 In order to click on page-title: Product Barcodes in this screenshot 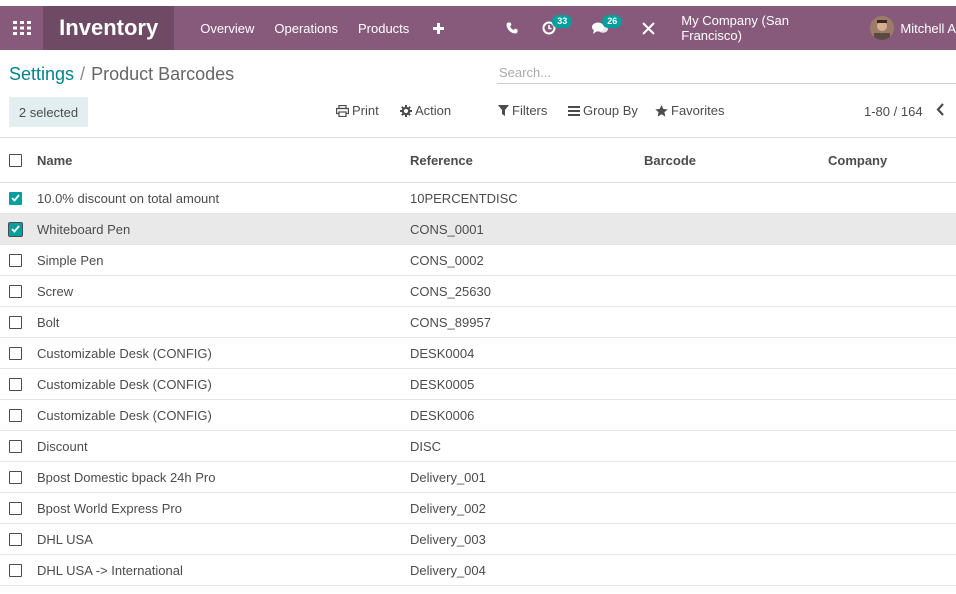, I will do `click(163, 74)`.